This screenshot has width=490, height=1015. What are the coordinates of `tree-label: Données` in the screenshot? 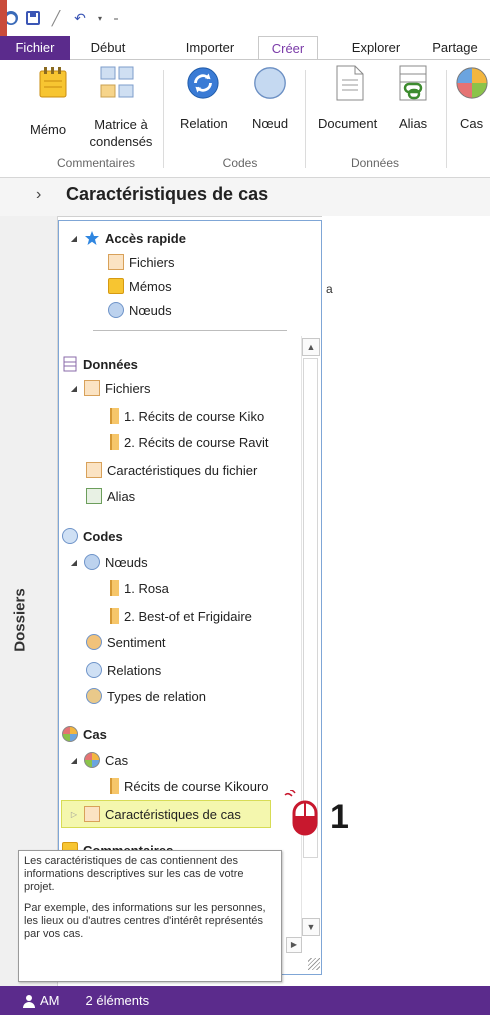 It's located at (110, 364).